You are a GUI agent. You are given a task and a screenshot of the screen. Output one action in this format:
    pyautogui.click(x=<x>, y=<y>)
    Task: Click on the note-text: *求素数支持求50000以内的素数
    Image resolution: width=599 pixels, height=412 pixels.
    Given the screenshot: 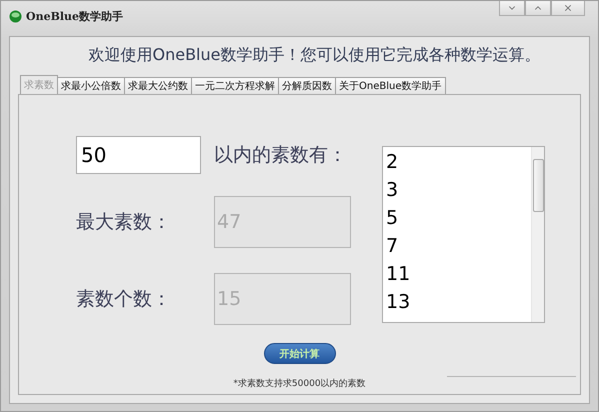 What is the action you would take?
    pyautogui.click(x=299, y=384)
    